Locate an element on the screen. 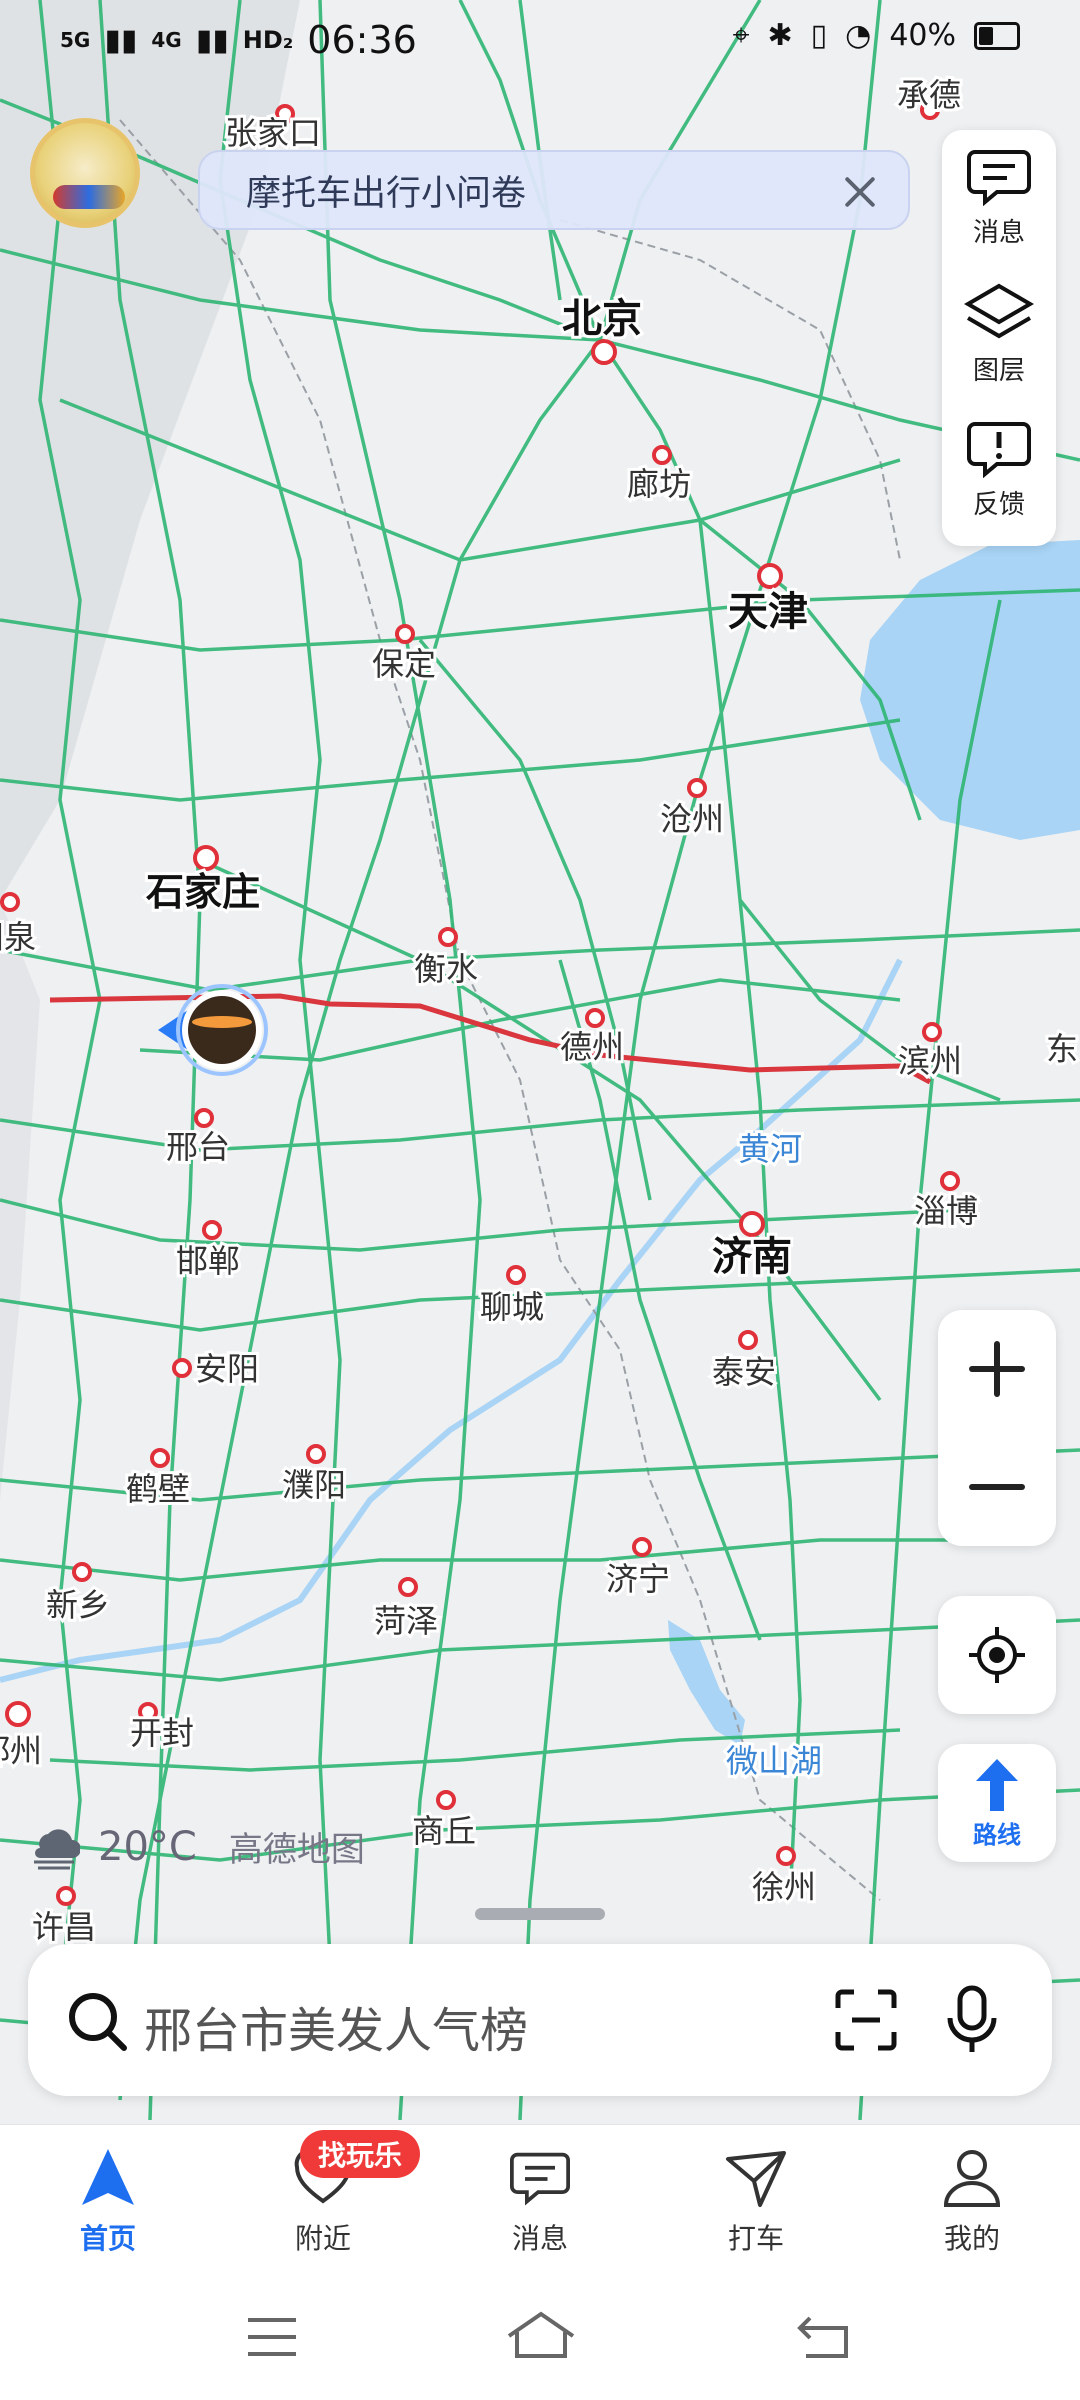 The image size is (1080, 2400). map-label-yangquan: 阳泉 is located at coordinates (19, 937).